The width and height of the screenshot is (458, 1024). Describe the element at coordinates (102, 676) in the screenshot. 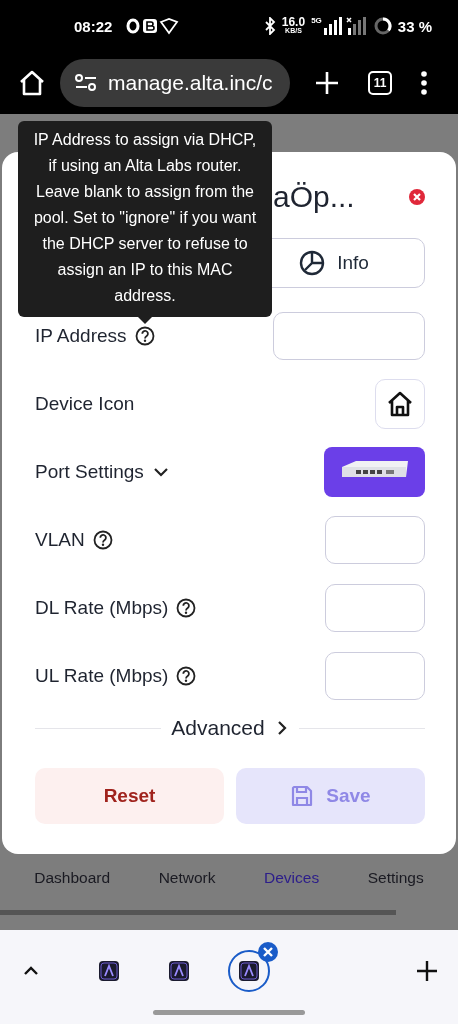

I see `field-label: UL Rate (Mbps)` at that location.